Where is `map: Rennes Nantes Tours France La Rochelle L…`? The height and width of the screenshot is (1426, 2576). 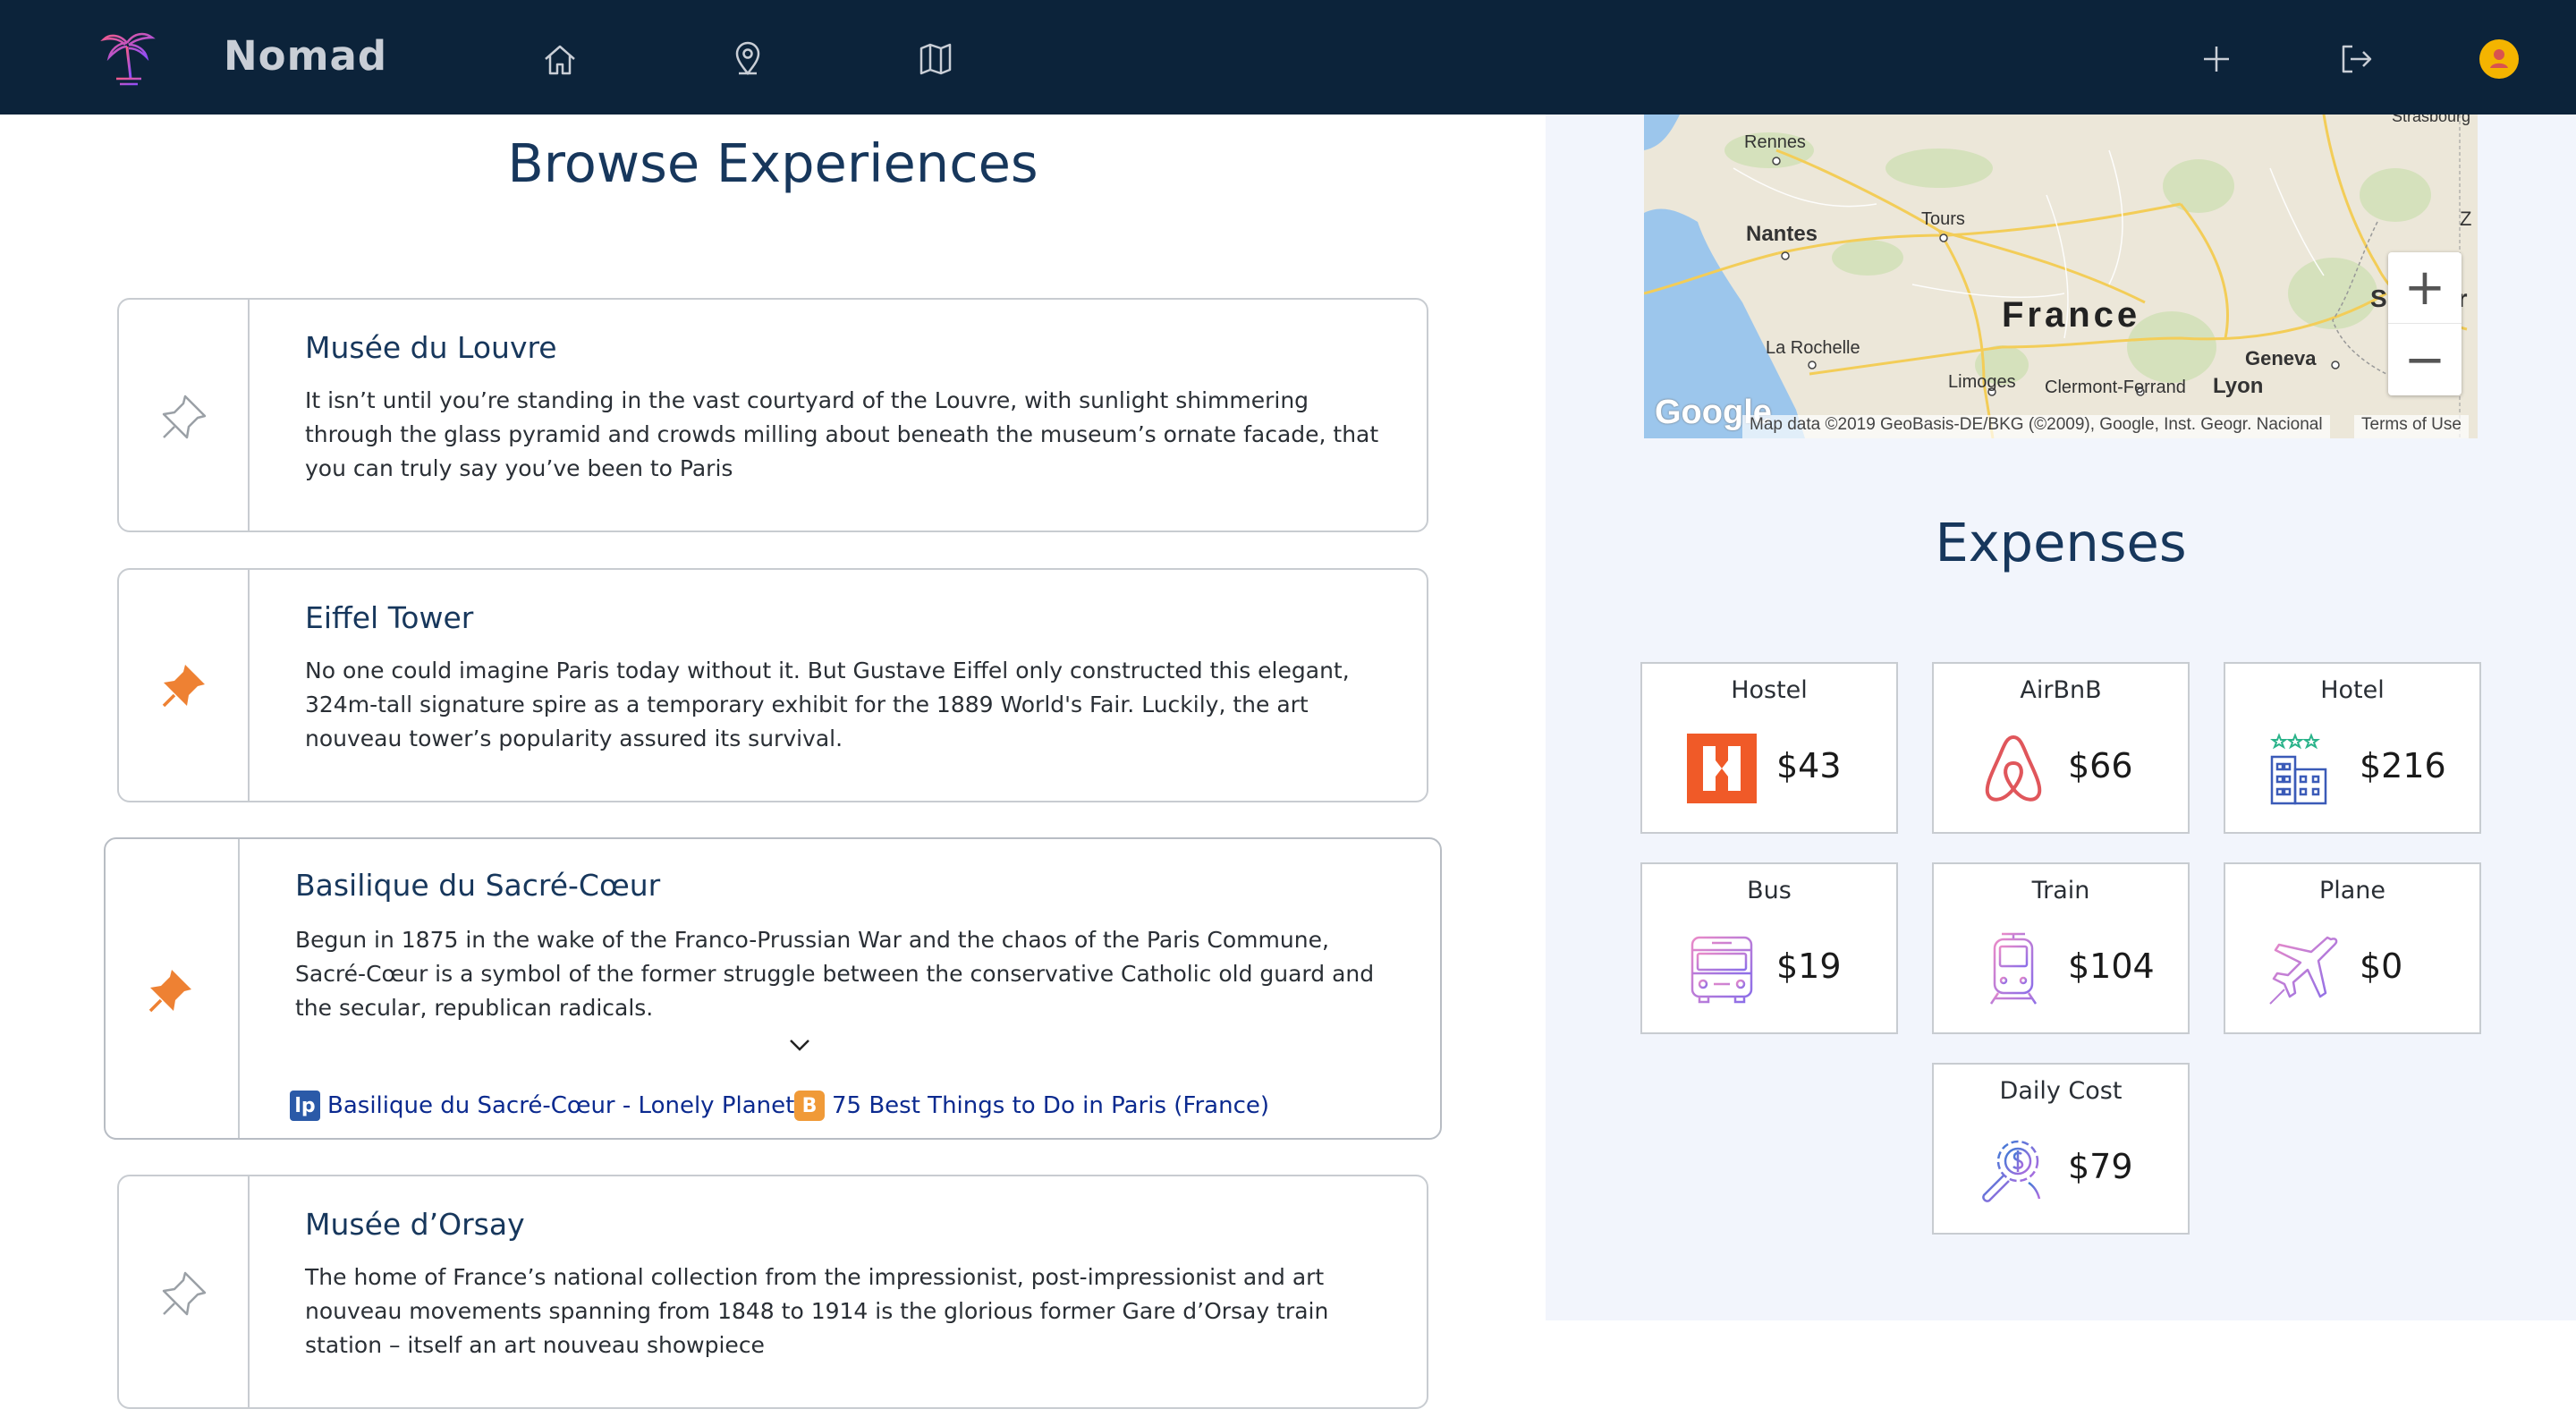
map: Rennes Nantes Tours France La Rochelle L… is located at coordinates (2061, 277).